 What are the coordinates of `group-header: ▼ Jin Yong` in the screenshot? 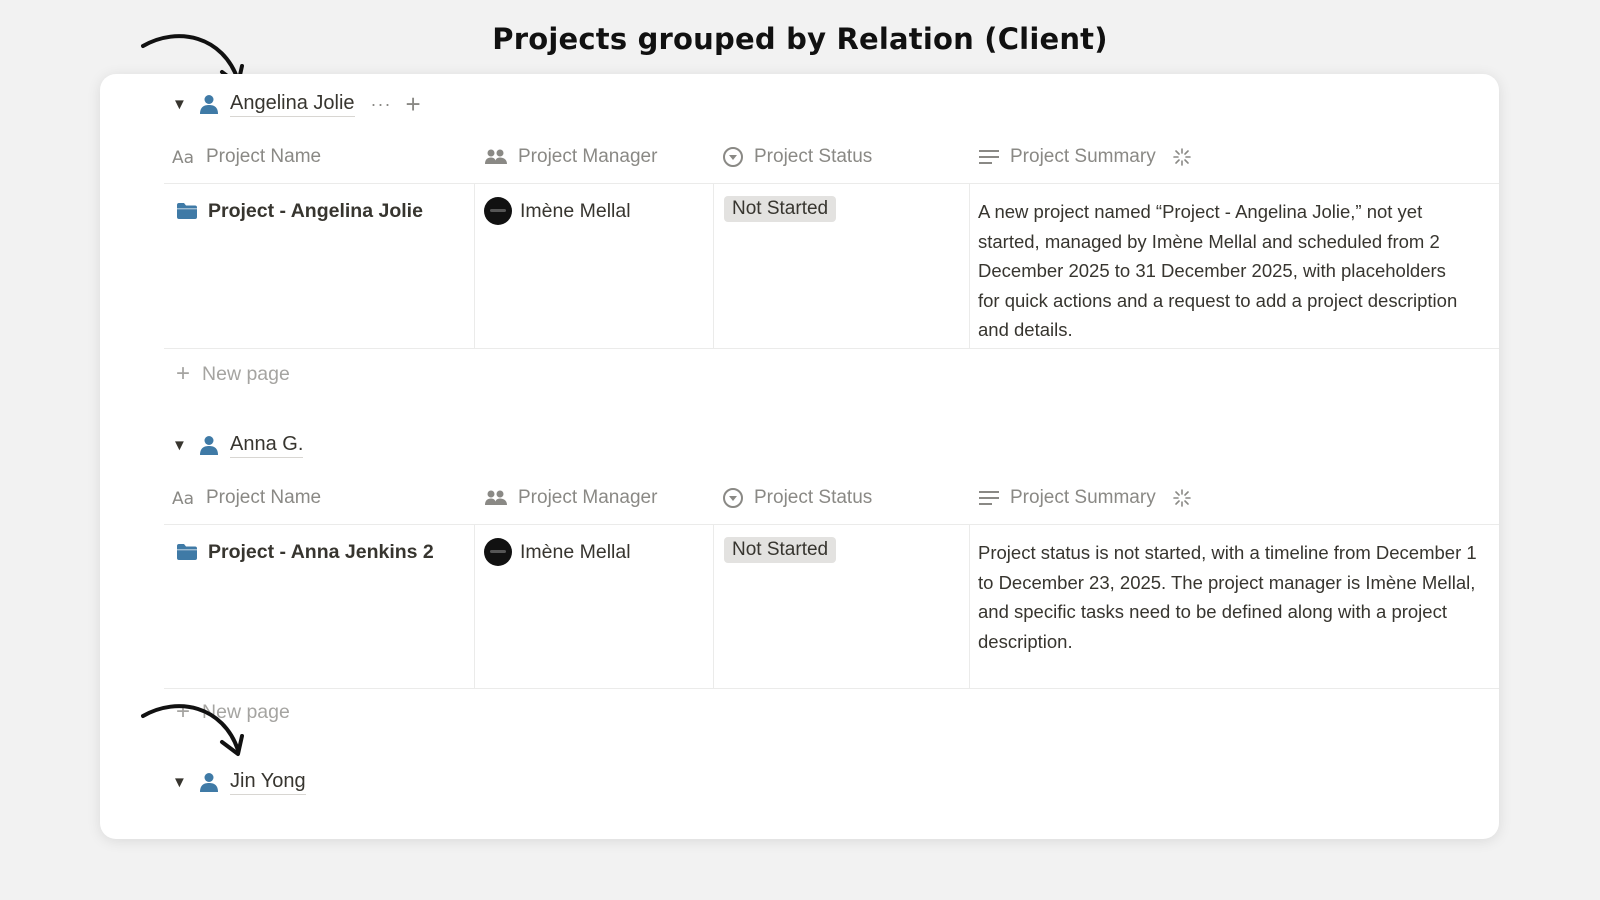 It's located at (239, 782).